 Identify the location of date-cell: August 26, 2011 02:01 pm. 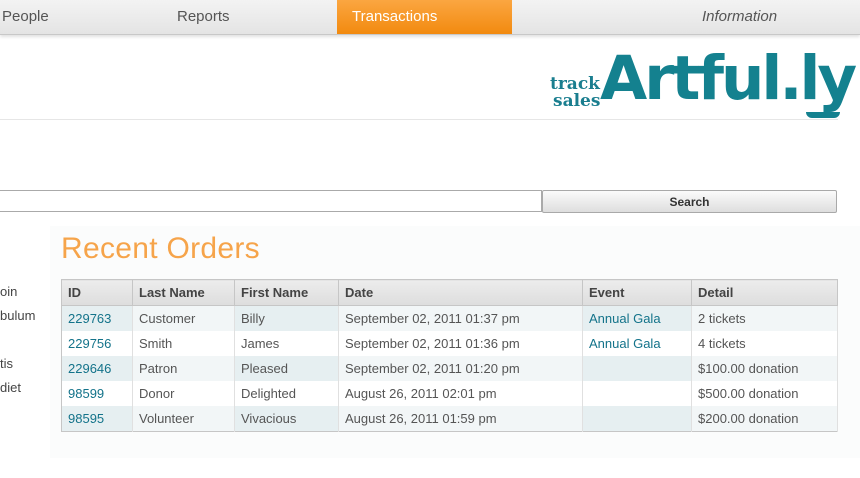
(460, 393).